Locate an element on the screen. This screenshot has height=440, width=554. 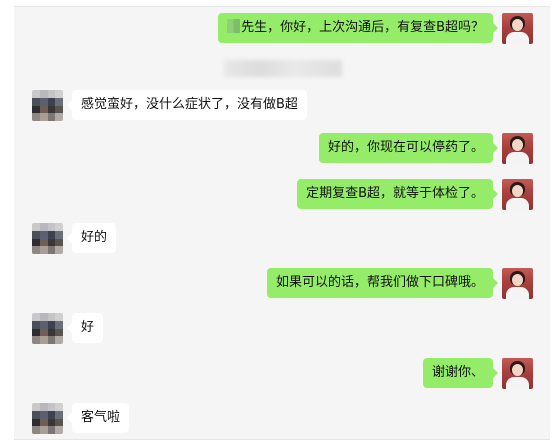
my-message-bubble: 谢谢你、 is located at coordinates (460, 373).